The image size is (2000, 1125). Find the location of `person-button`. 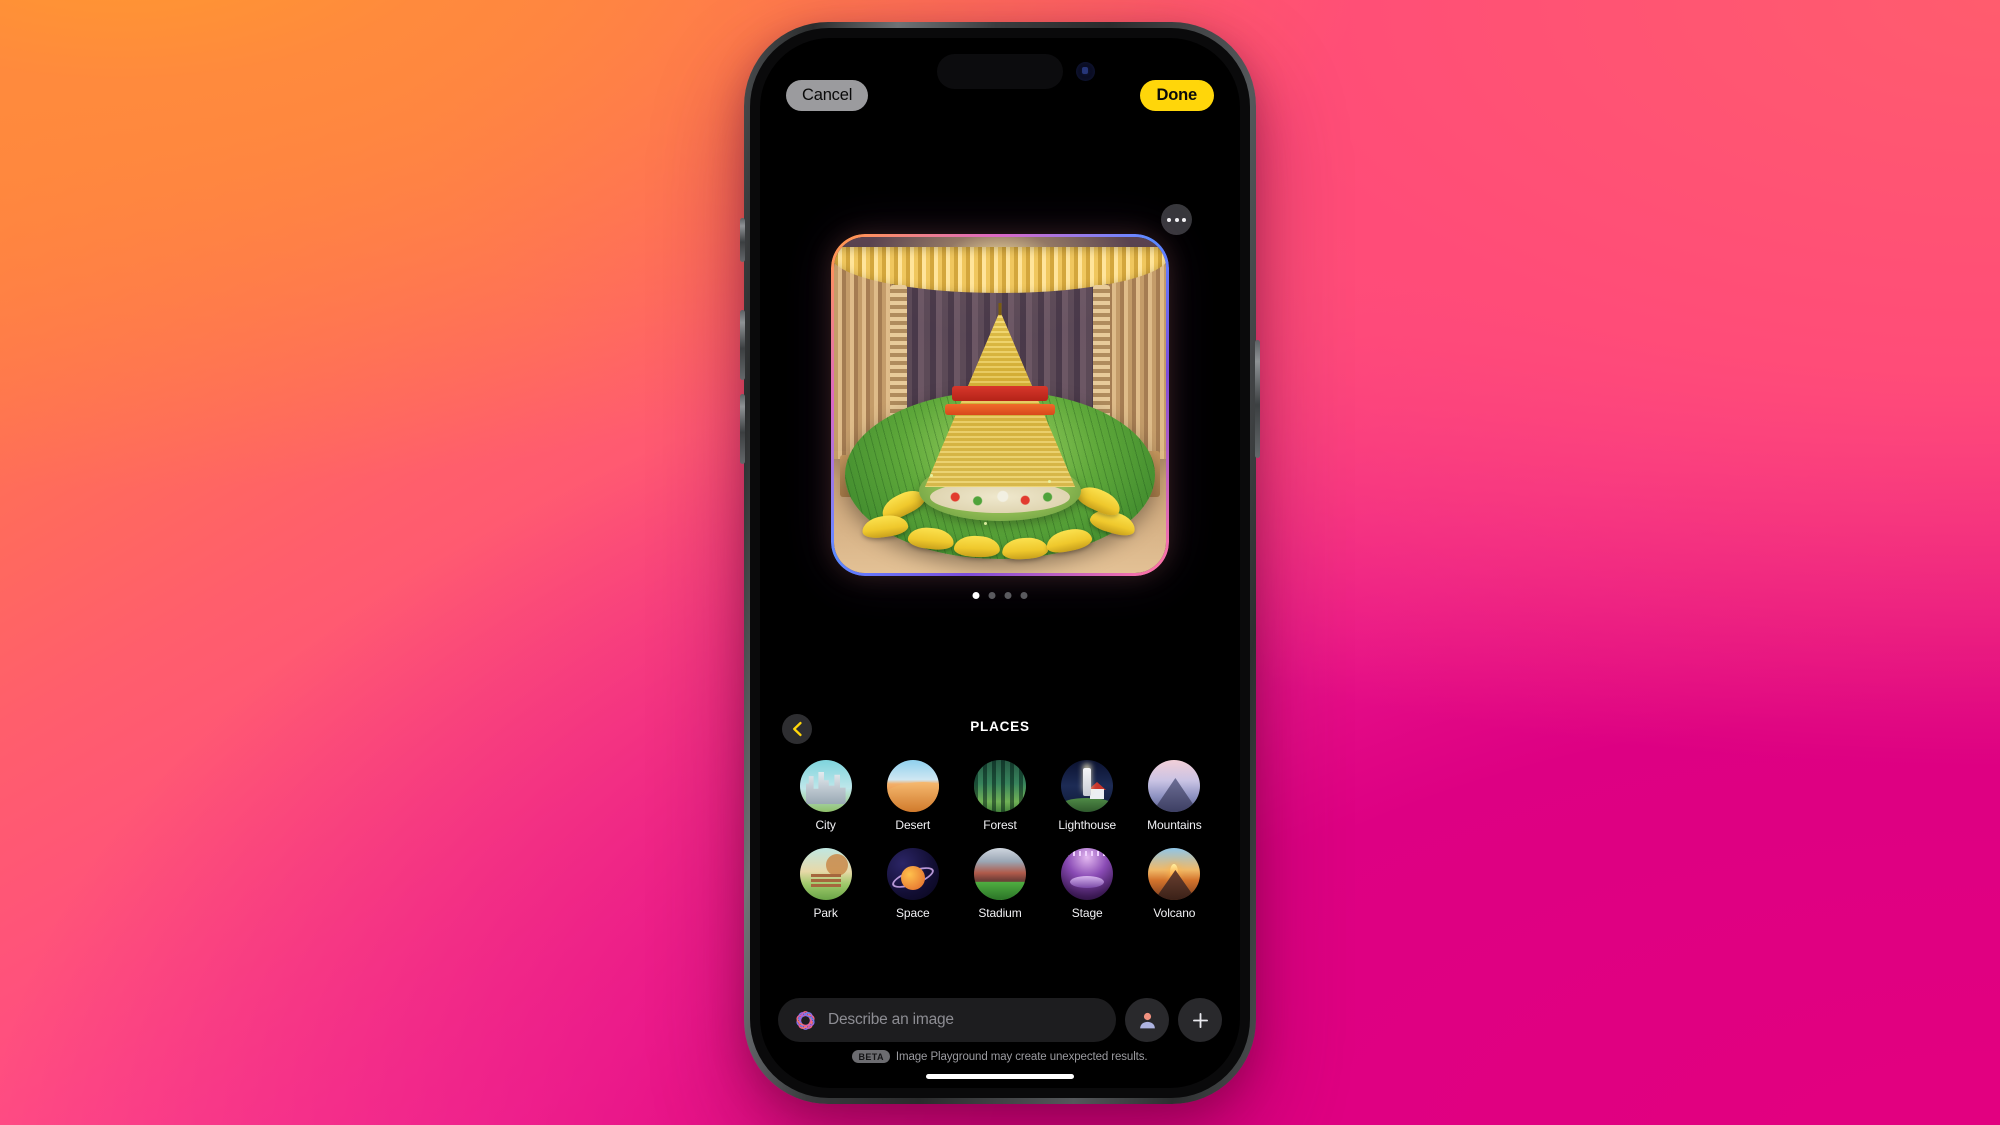

person-button is located at coordinates (1147, 1020).